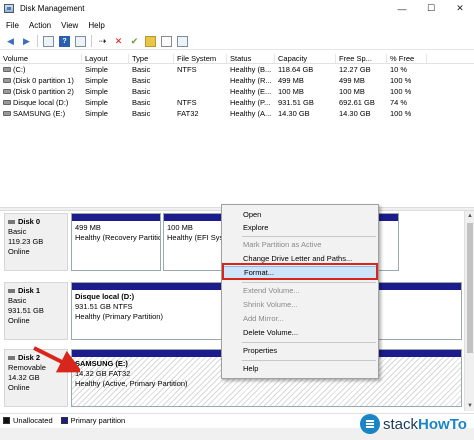 The width and height of the screenshot is (474, 440). I want to click on scroll-thumb, so click(470, 288).